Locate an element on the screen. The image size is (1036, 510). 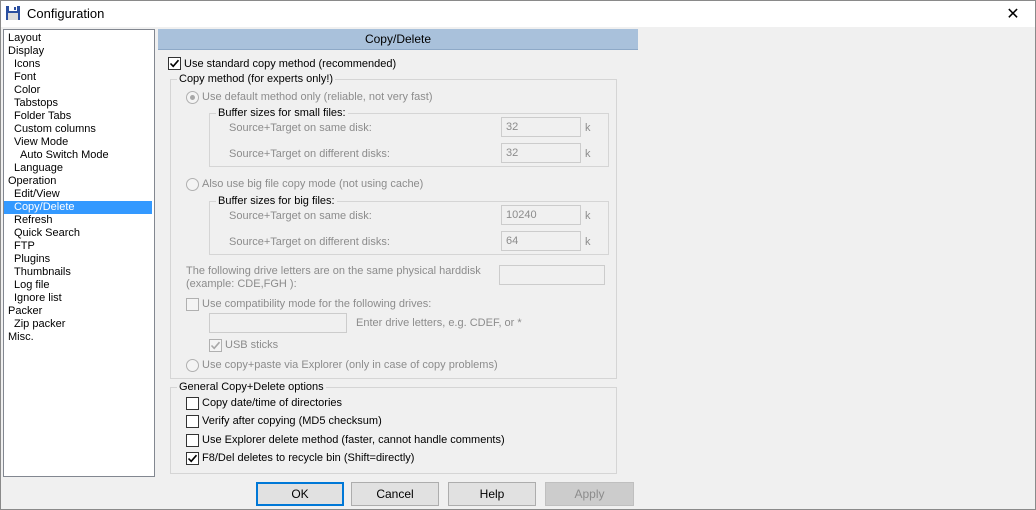
big-file-mode-radio is located at coordinates (192, 184).